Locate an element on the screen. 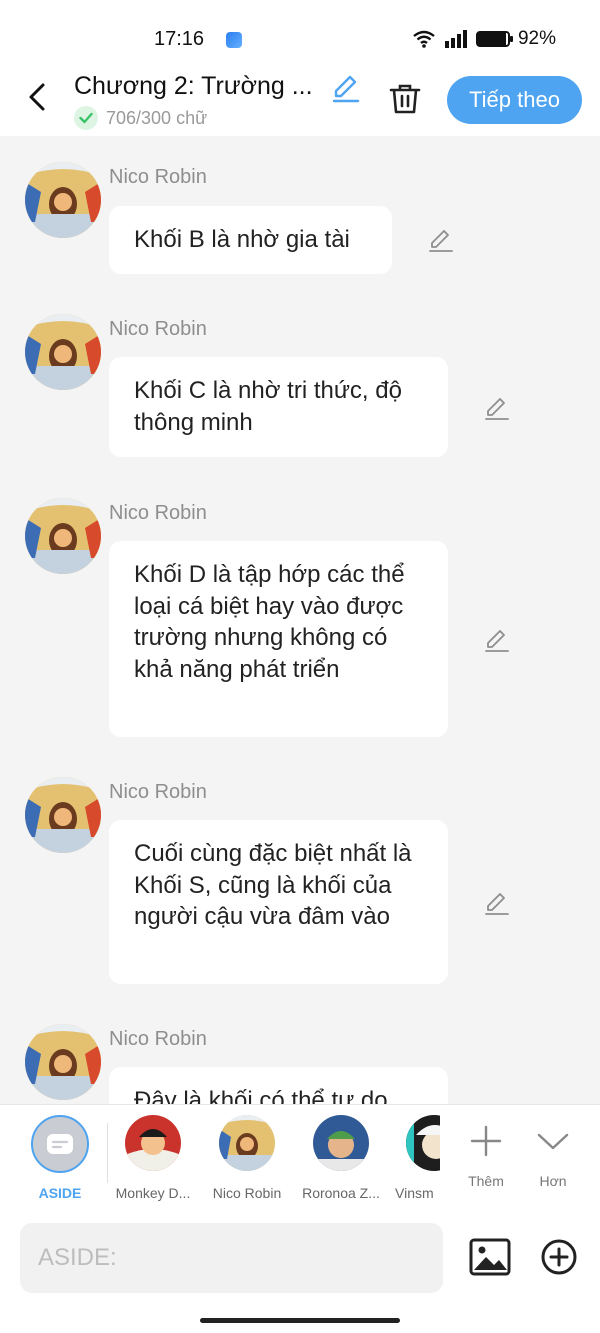 The height and width of the screenshot is (1333, 600). character-vinsm: Vinsm is located at coordinates (415, 1158).